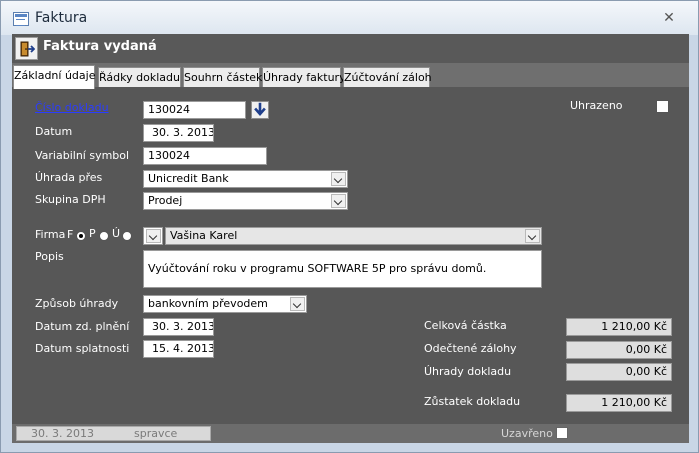 This screenshot has width=699, height=453. Describe the element at coordinates (82, 326) in the screenshot. I see `datum-zd-plneni-label: Datum zd. plnění` at that location.